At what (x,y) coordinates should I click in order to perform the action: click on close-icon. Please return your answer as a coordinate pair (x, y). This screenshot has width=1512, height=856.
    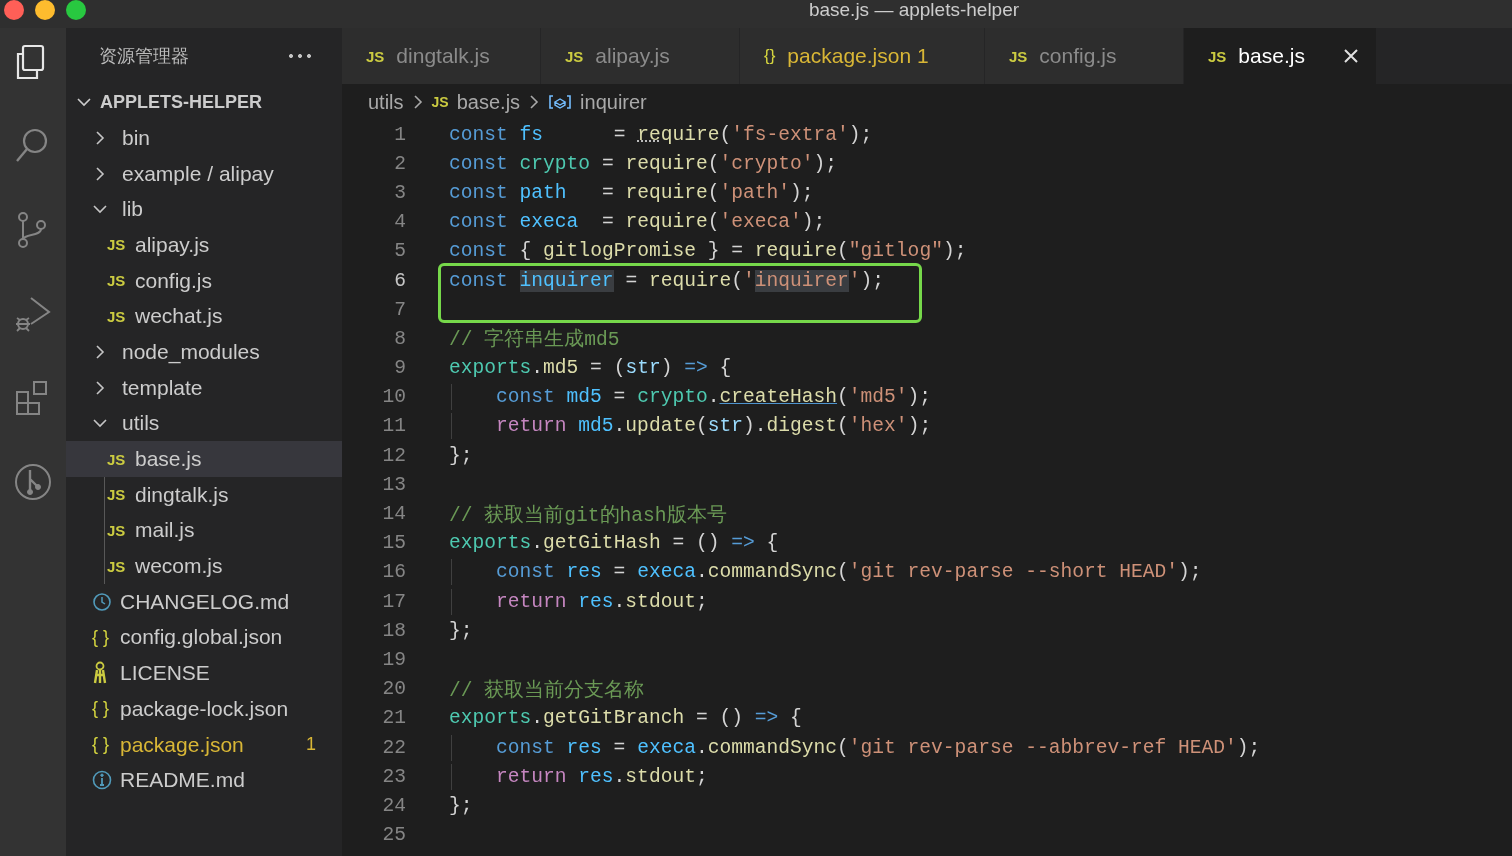
    Looking at the image, I should click on (1350, 56).